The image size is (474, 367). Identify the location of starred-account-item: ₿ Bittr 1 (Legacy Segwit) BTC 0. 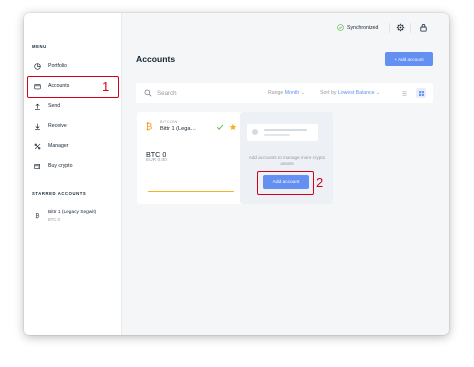
(75, 216).